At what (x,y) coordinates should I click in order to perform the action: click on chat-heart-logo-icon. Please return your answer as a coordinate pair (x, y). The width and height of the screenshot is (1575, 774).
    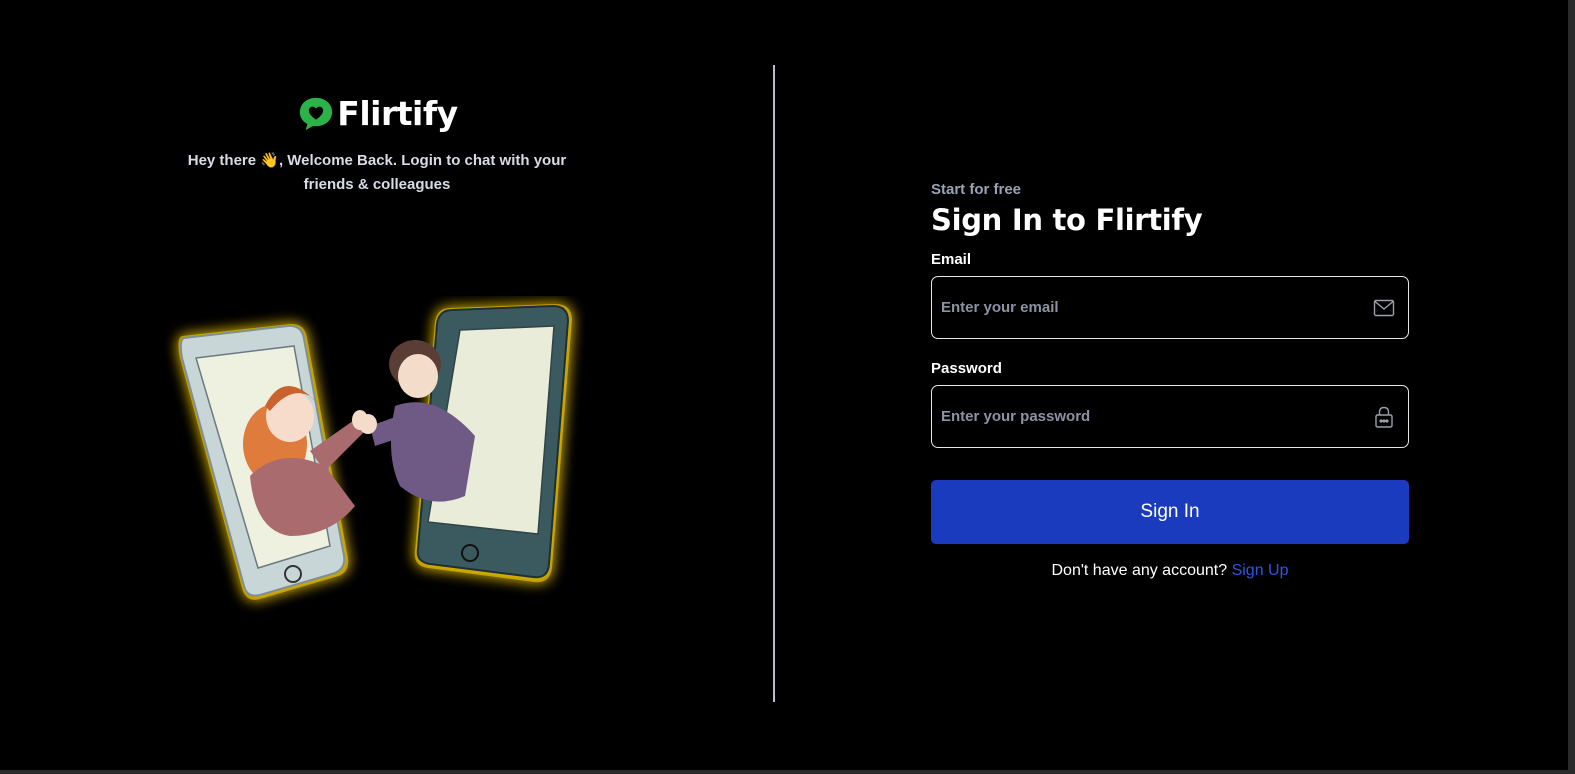
    Looking at the image, I should click on (316, 113).